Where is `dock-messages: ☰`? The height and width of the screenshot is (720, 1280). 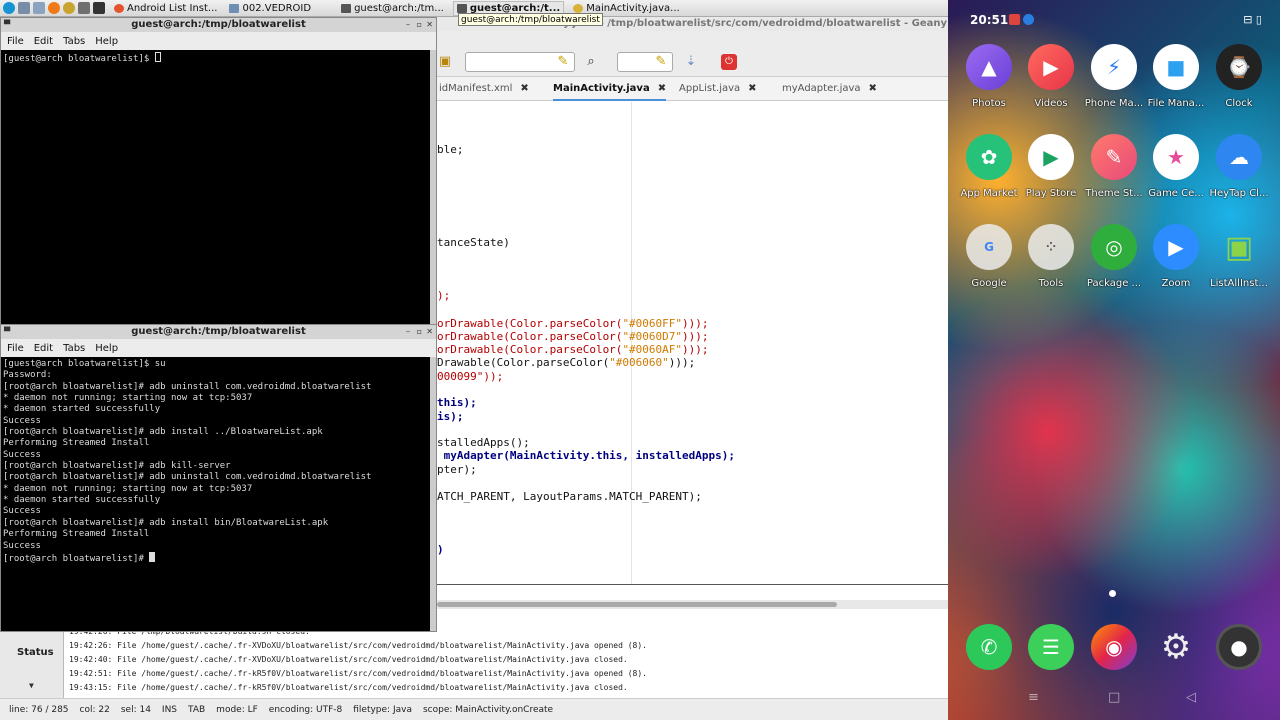 dock-messages: ☰ is located at coordinates (1051, 647).